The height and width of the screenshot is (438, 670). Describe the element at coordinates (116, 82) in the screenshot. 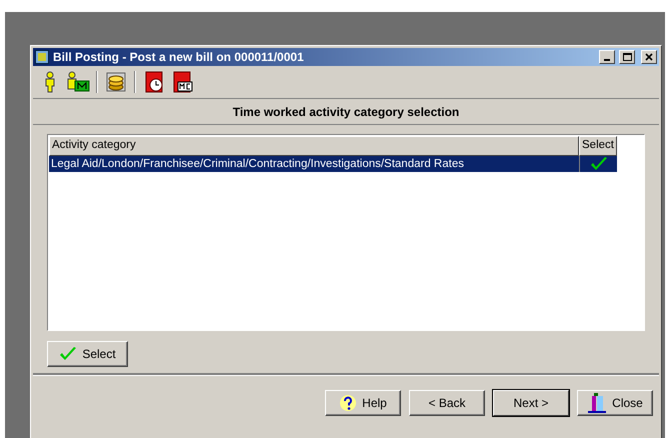

I see `coins-icon` at that location.